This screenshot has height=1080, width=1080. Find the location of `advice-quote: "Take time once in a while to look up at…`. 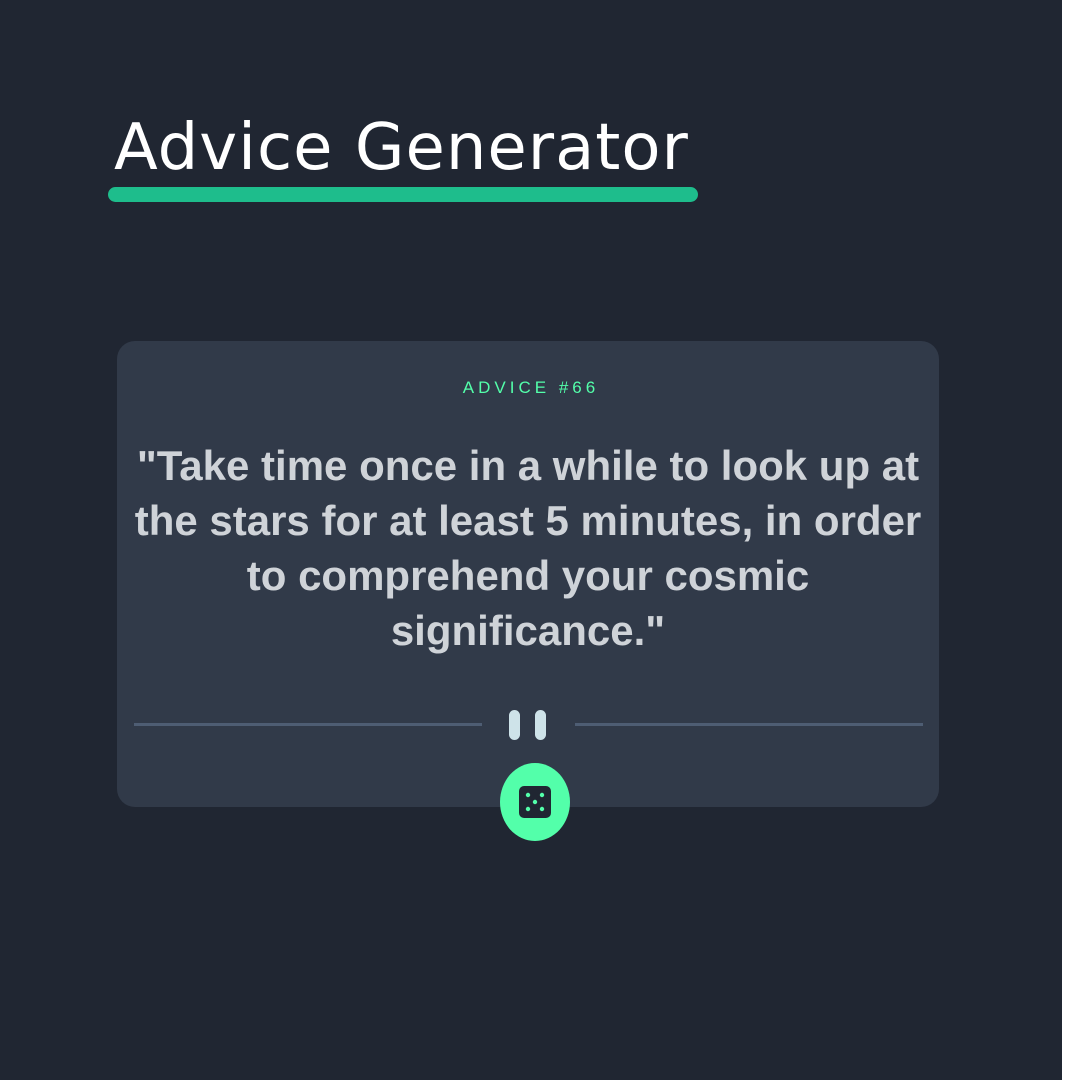

advice-quote: "Take time once in a while to look up at… is located at coordinates (528, 548).